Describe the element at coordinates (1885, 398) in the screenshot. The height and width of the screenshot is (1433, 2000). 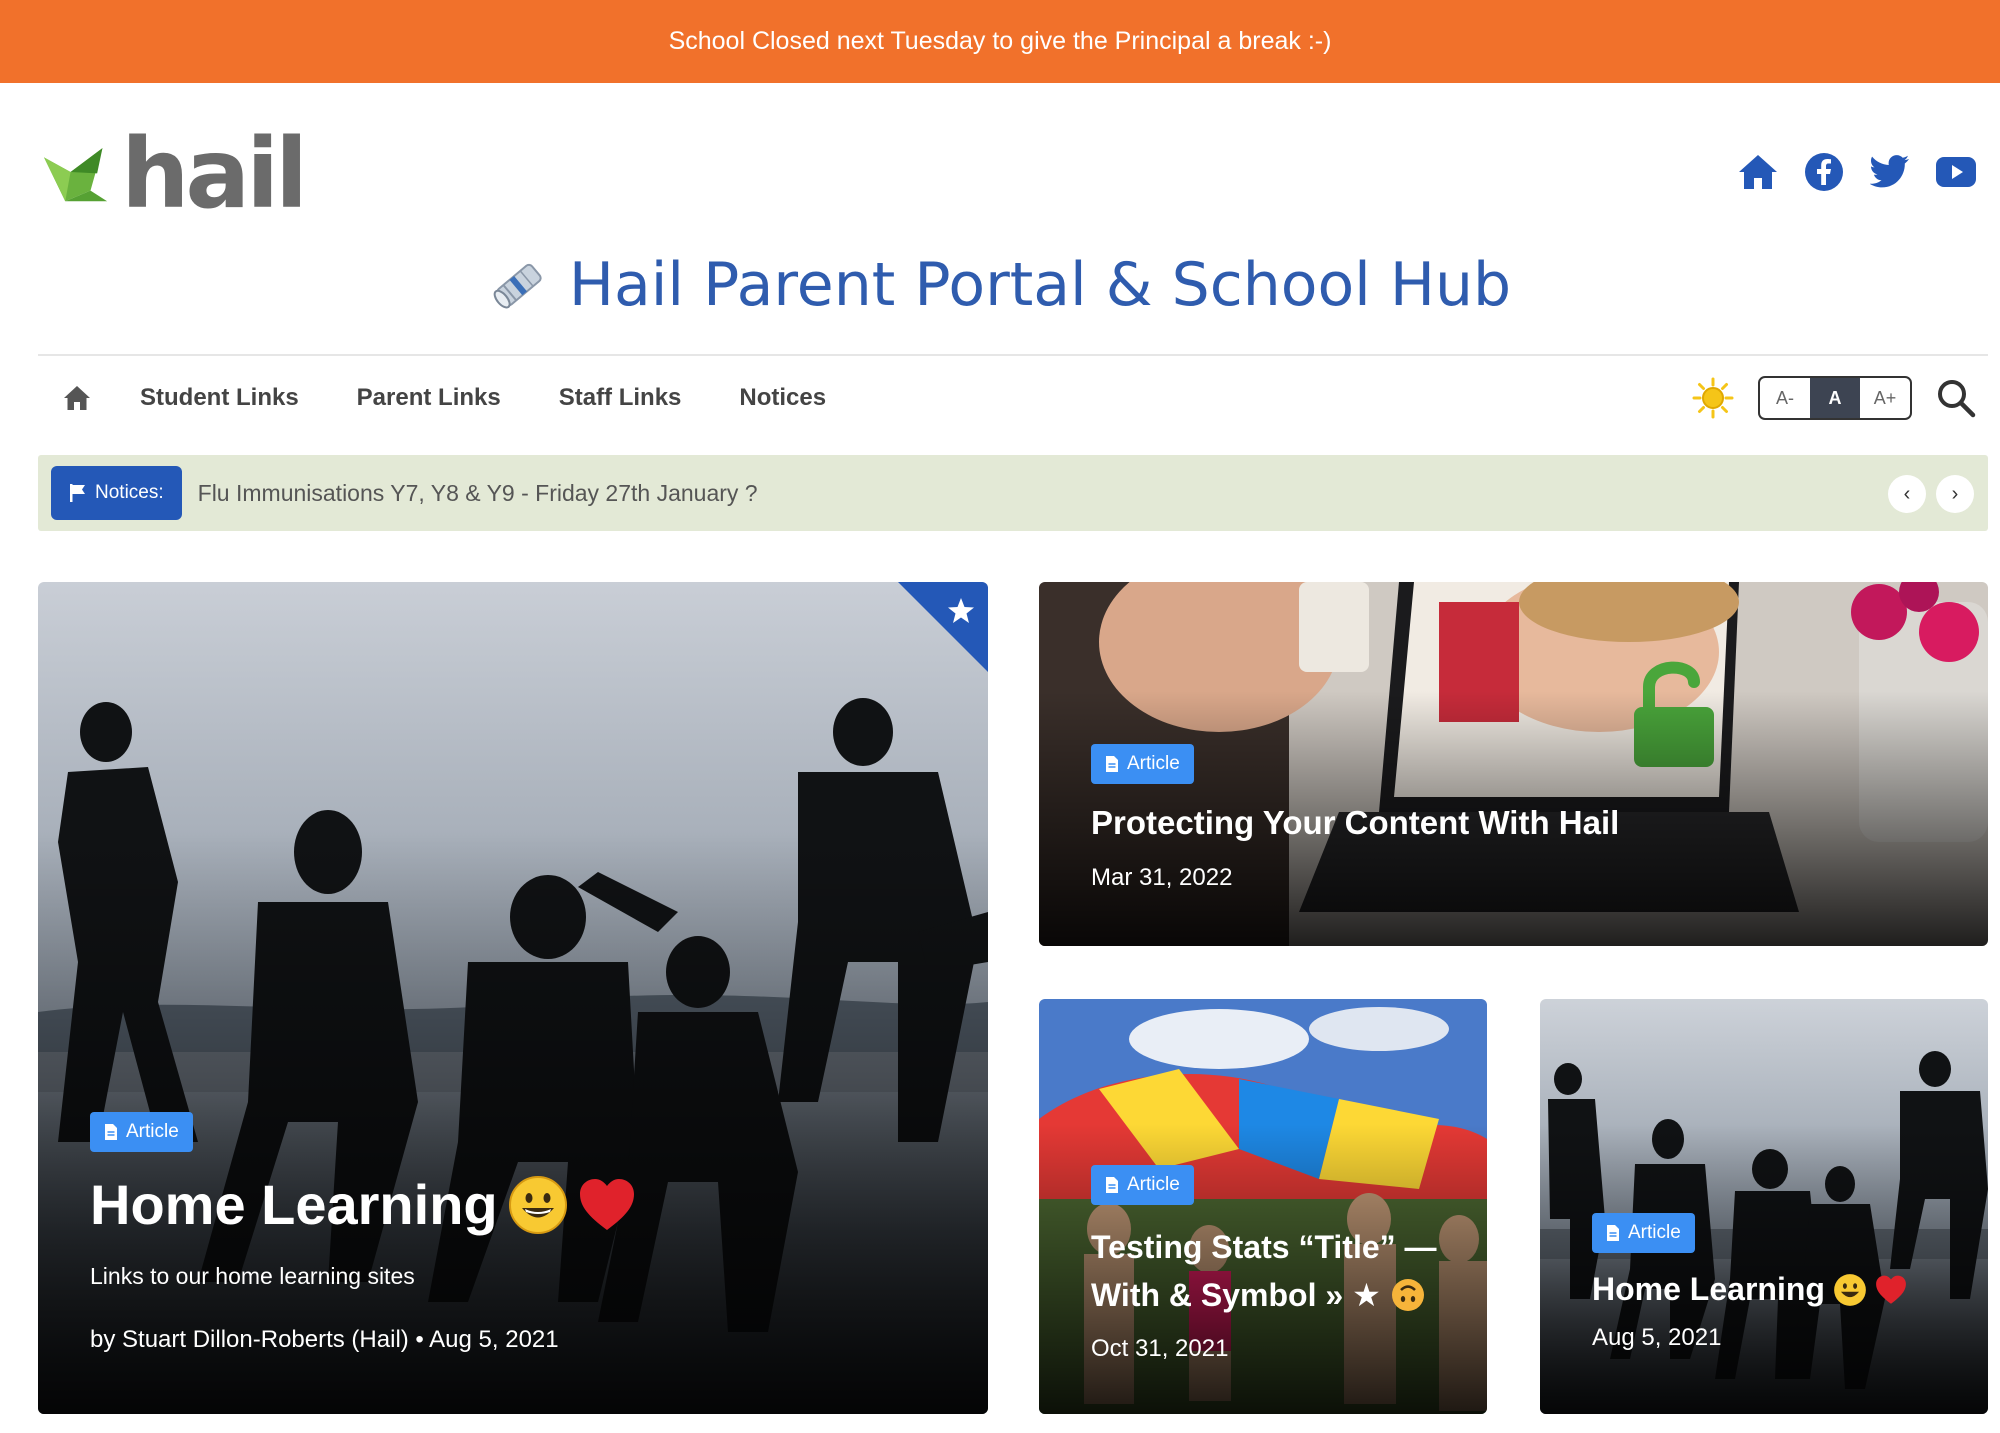
I see `font-size-increase-button: A+` at that location.